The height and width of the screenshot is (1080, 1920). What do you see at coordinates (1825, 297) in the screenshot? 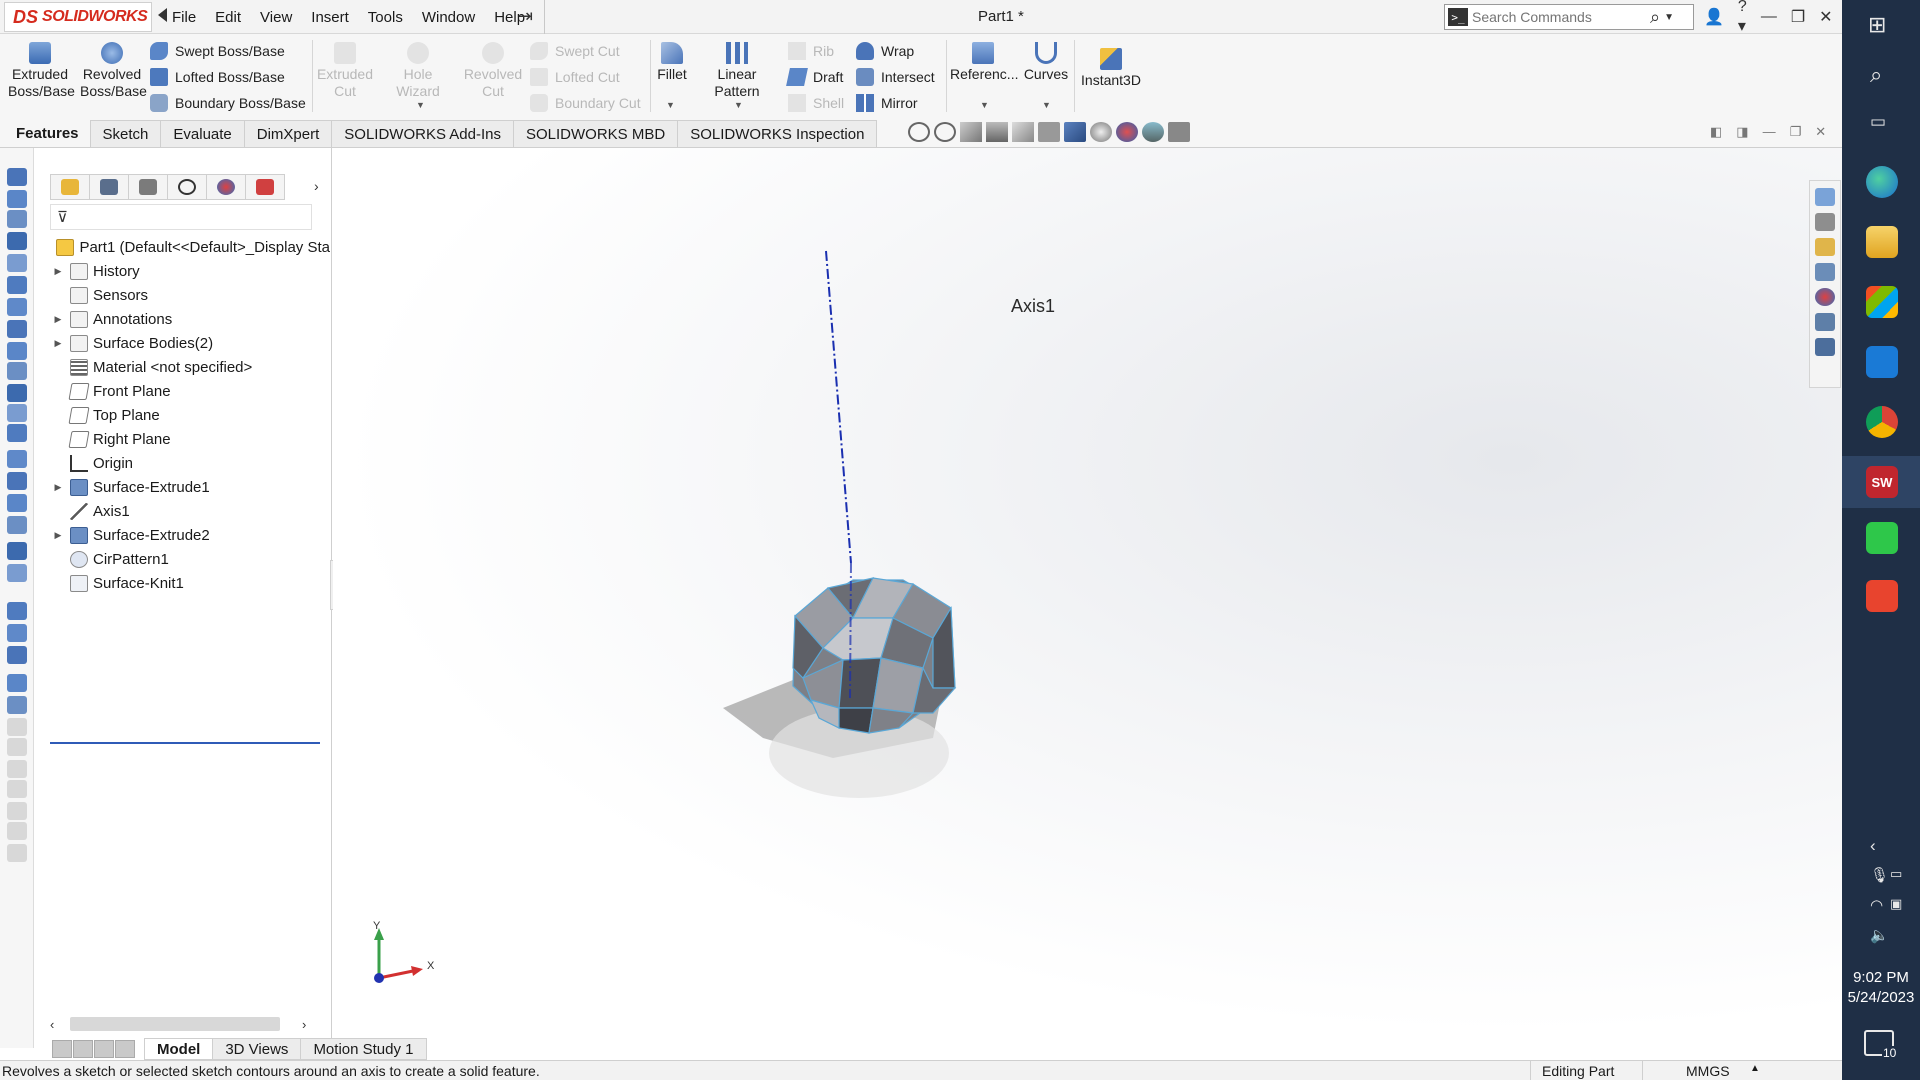
I see `appearances-icon` at bounding box center [1825, 297].